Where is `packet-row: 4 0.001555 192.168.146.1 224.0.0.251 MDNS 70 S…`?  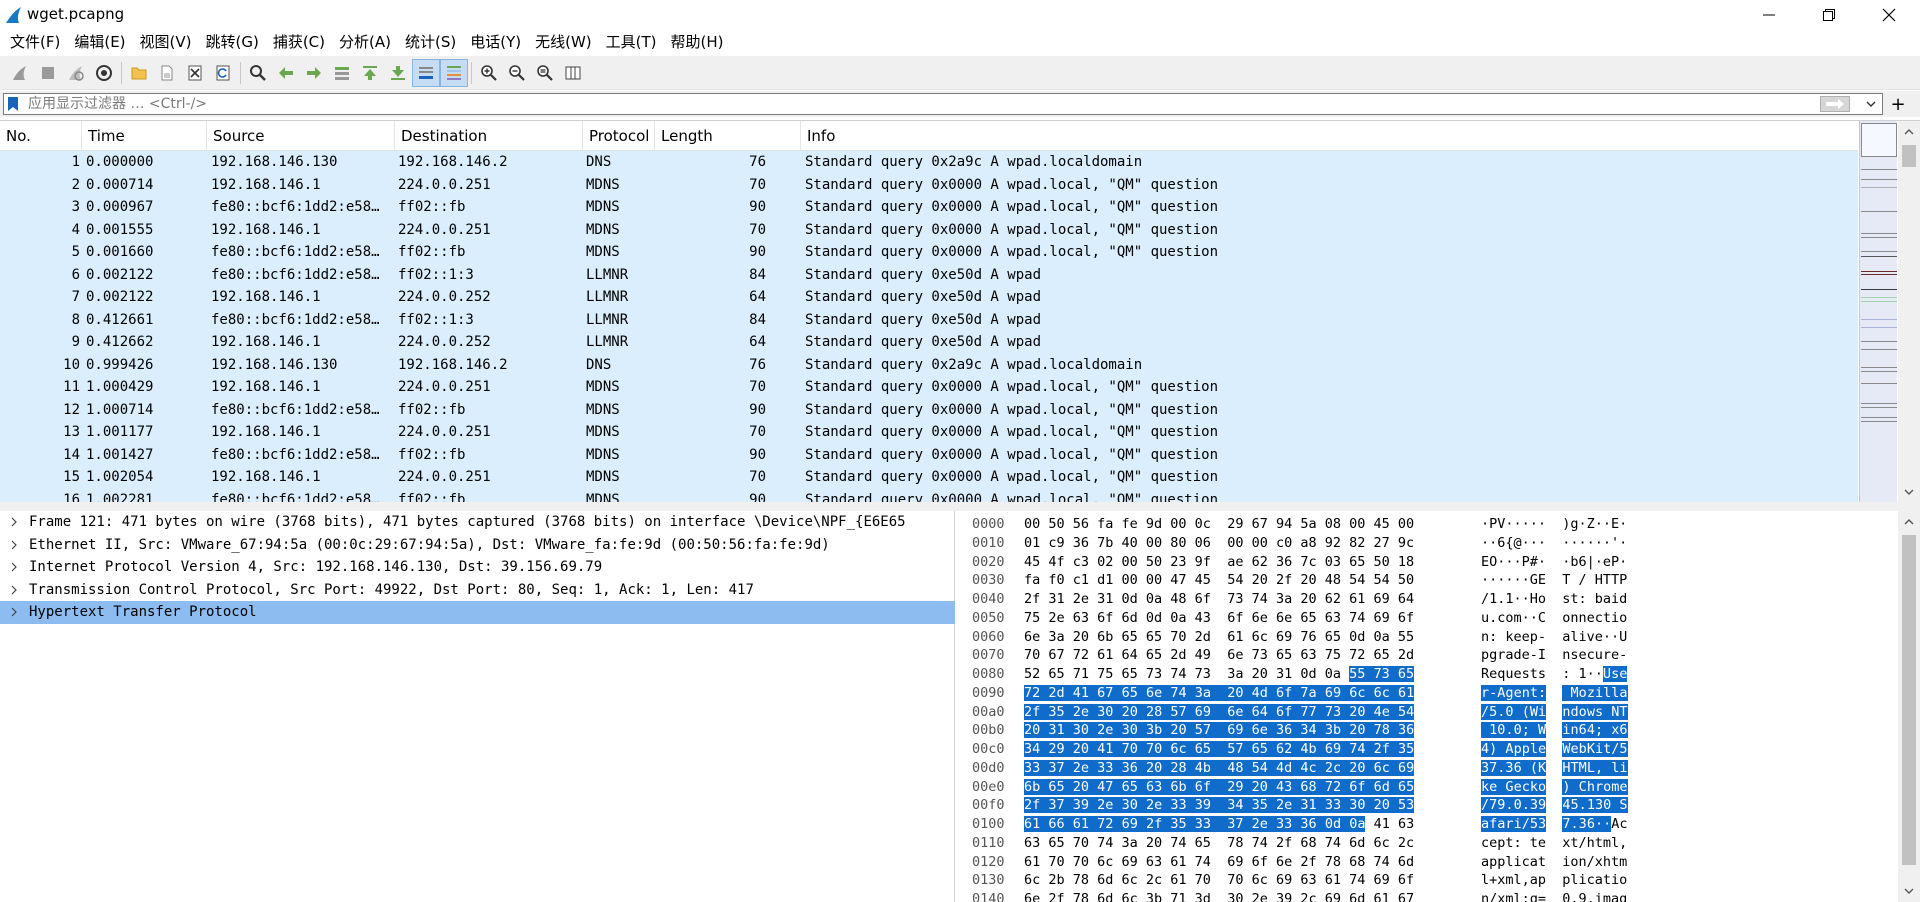 packet-row: 4 0.001555 192.168.146.1 224.0.0.251 MDNS 70 S… is located at coordinates (929, 229).